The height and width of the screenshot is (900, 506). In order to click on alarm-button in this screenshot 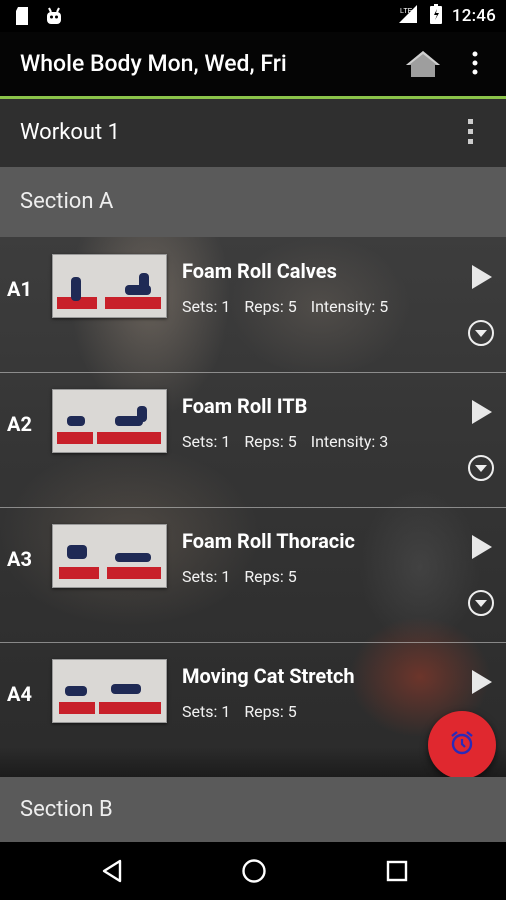, I will do `click(462, 745)`.